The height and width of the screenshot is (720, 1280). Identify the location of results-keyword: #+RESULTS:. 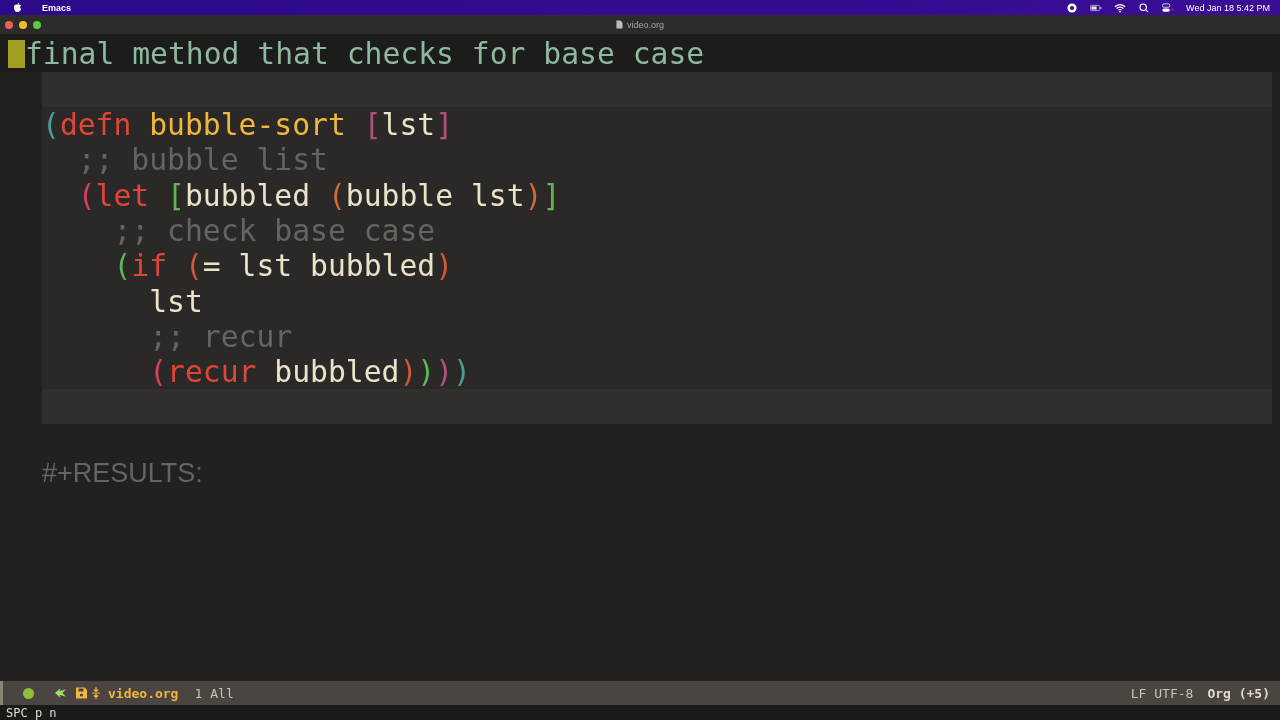
(122, 474).